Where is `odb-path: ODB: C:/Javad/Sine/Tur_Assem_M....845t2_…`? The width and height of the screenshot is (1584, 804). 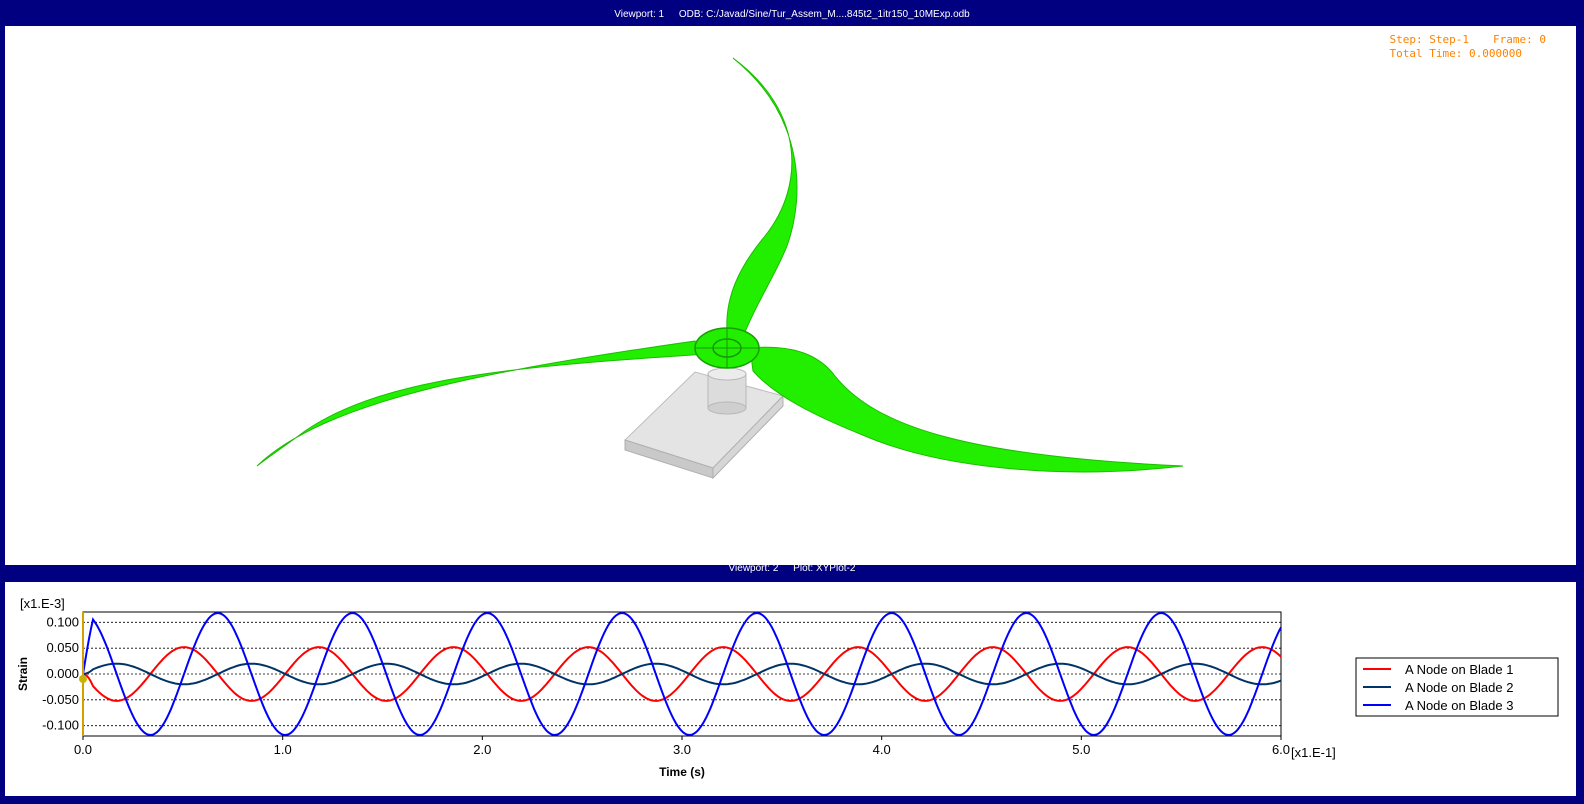 odb-path: ODB: C:/Javad/Sine/Tur_Assem_M....845t2_… is located at coordinates (824, 14).